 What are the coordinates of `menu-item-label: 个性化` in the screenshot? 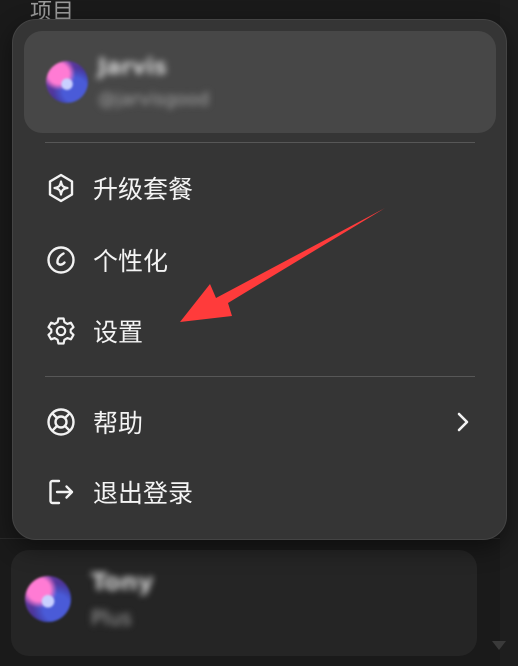 It's located at (131, 261).